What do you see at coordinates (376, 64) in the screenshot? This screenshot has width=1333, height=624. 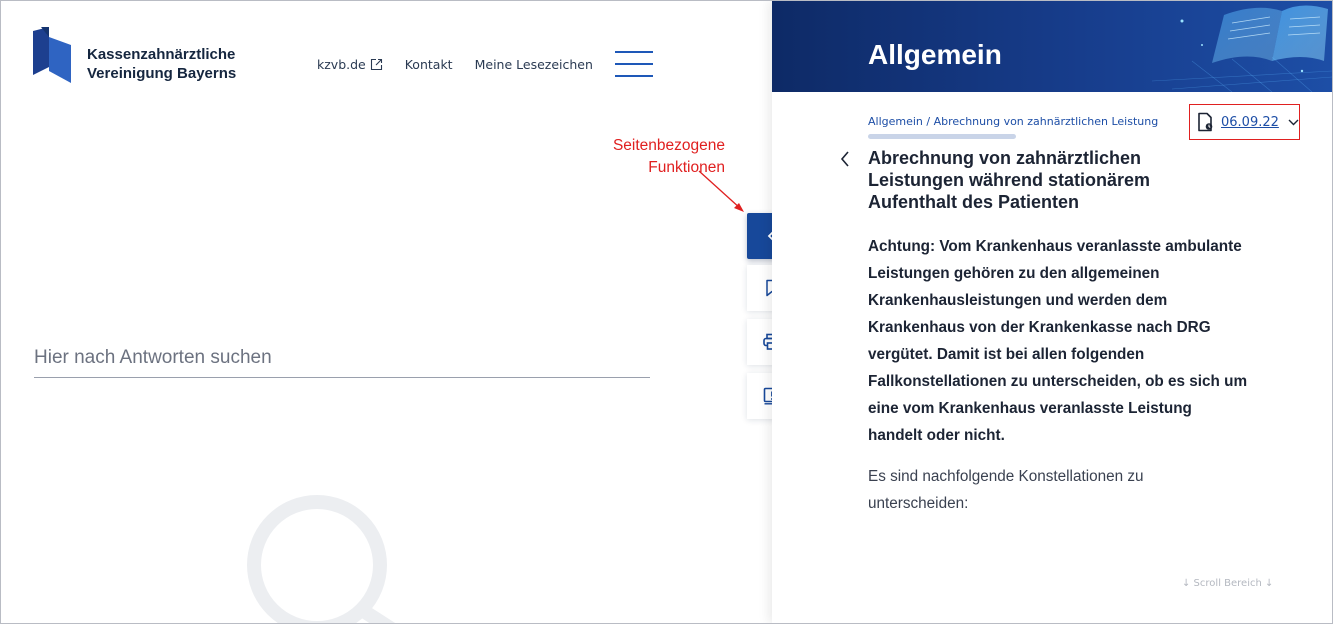 I see `external-link-icon` at bounding box center [376, 64].